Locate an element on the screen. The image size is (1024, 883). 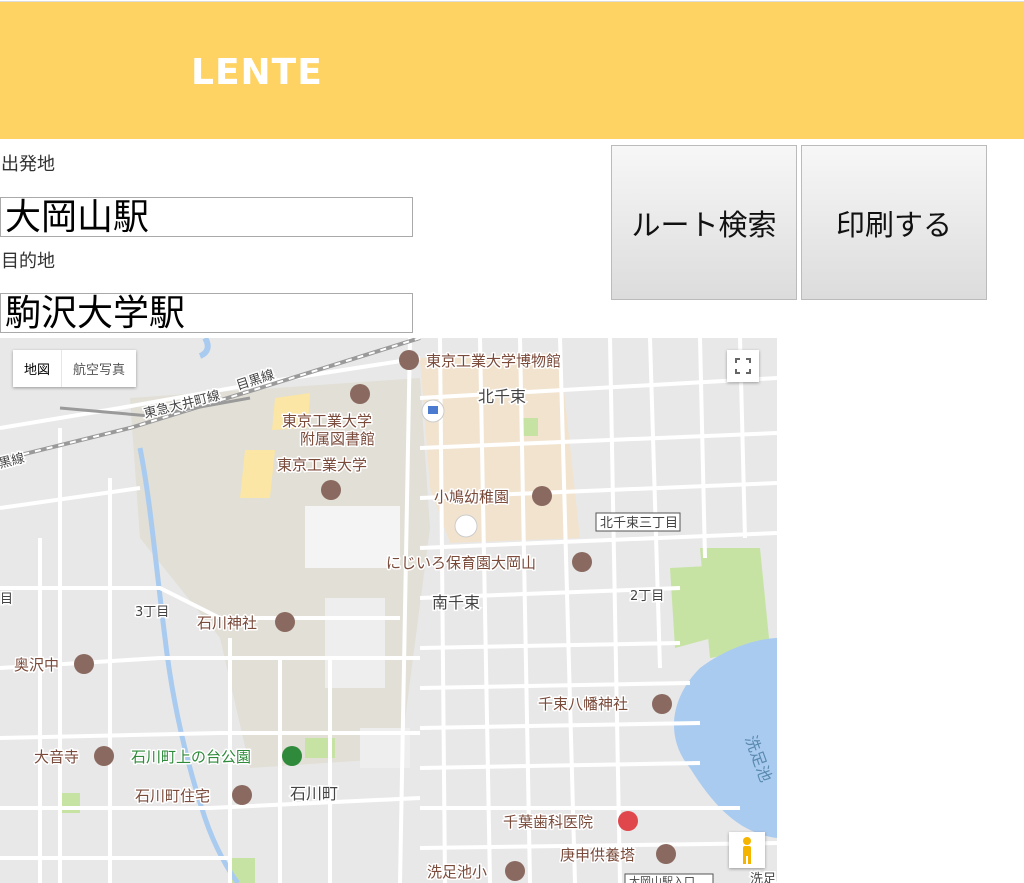
map-label-kobato: 小鳩幼稚園 is located at coordinates (472, 497).